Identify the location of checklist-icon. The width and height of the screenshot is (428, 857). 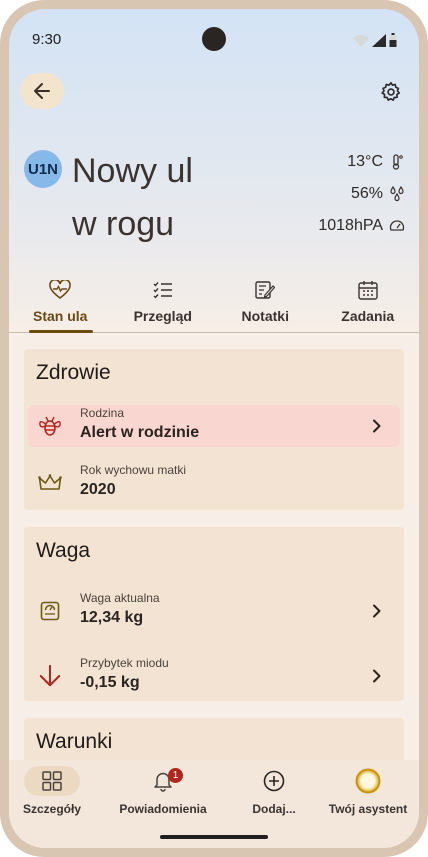
(163, 290).